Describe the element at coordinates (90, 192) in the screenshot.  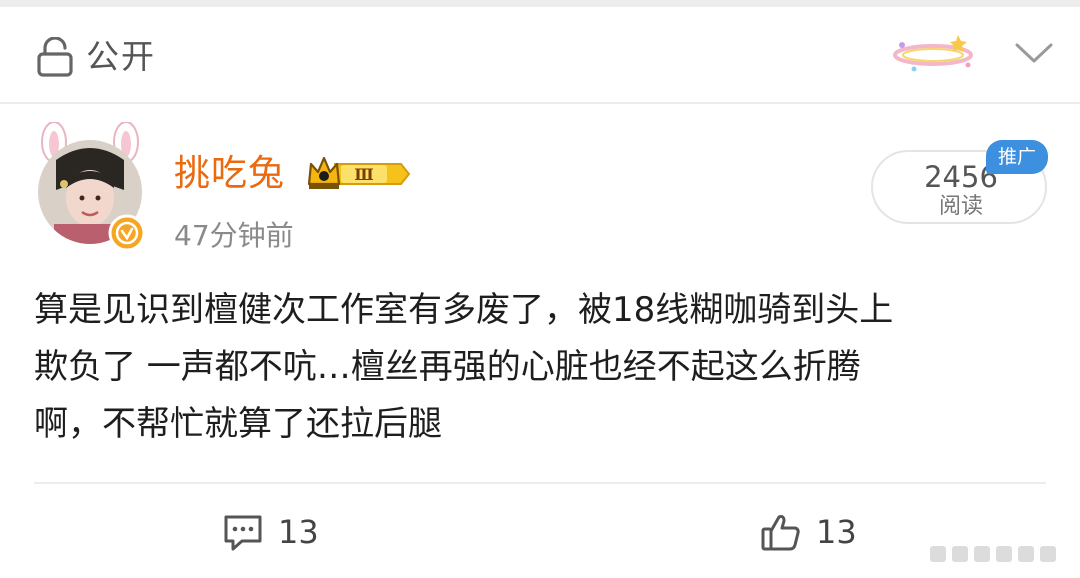
I see `avatar` at that location.